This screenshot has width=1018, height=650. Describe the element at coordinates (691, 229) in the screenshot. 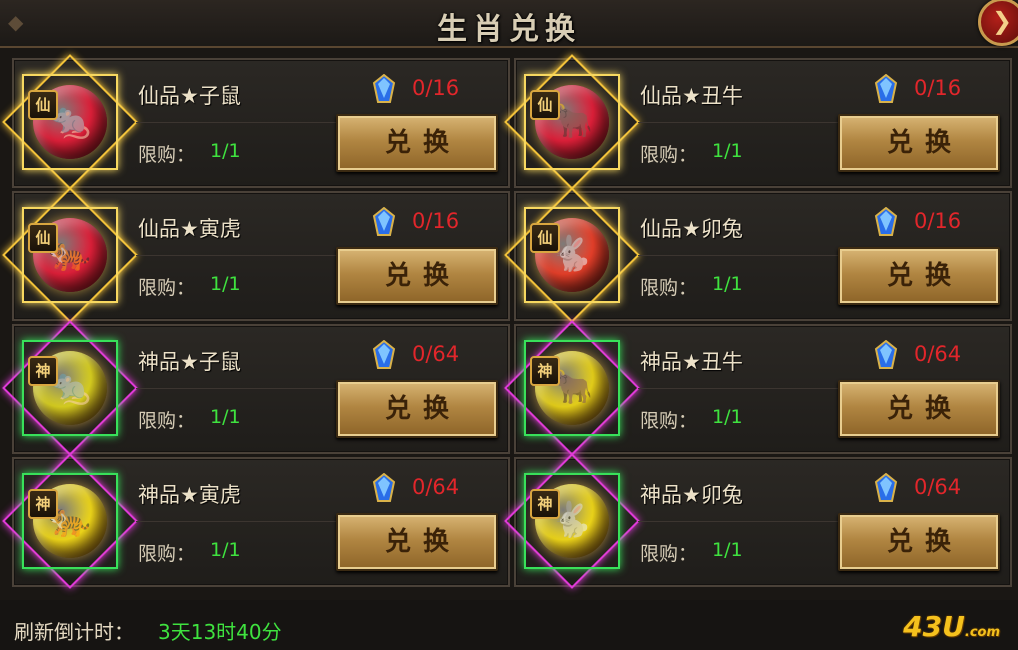

I see `item-name: 仙品★卯兔` at that location.